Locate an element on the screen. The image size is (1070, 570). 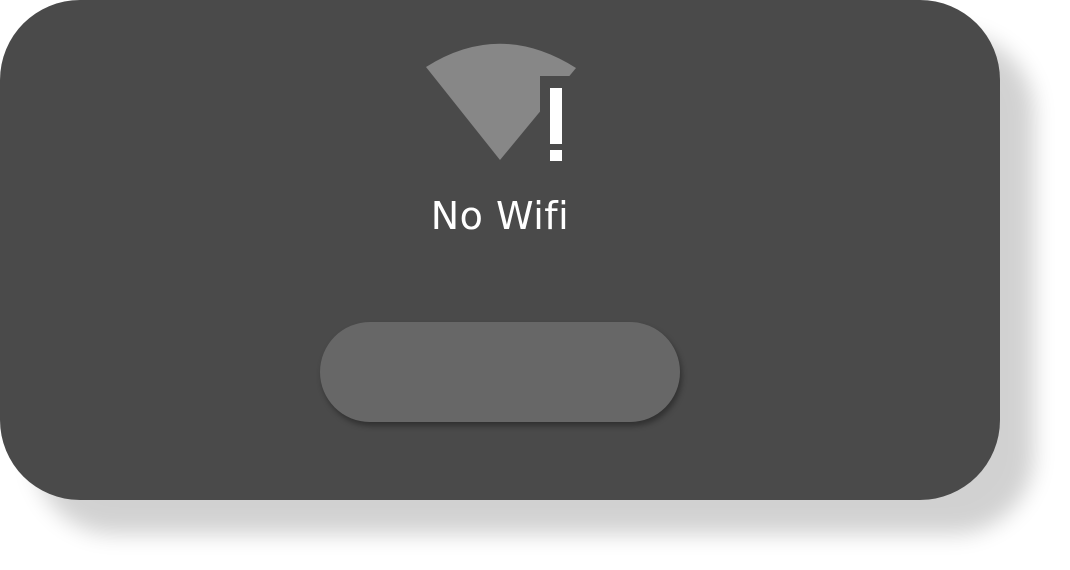
wifi-off-alert-icon is located at coordinates (500, 105).